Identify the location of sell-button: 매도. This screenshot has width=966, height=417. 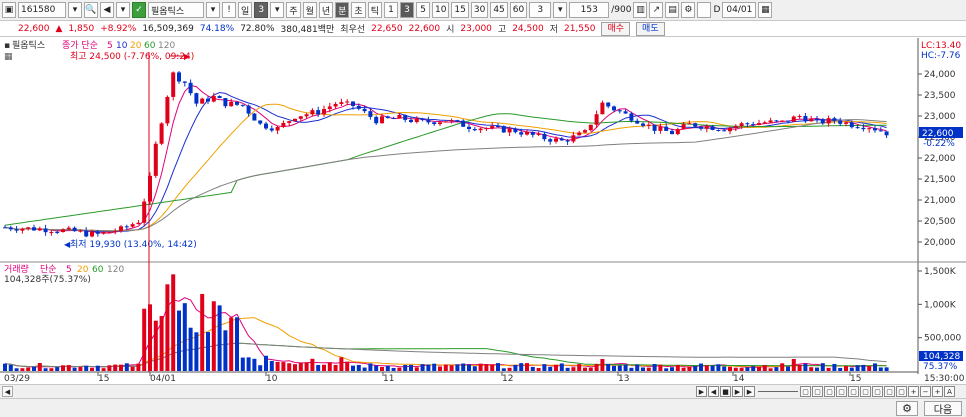
(650, 28).